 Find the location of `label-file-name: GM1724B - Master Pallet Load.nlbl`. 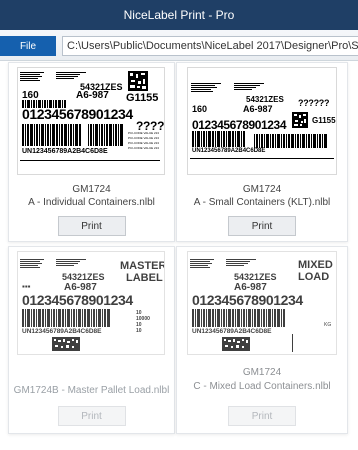

label-file-name: GM1724B - Master Pallet Load.nlbl is located at coordinates (91, 390).